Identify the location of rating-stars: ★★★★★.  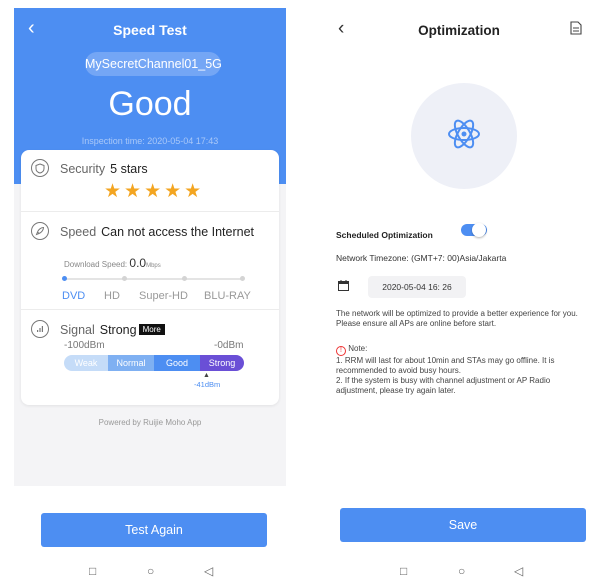
(154, 191).